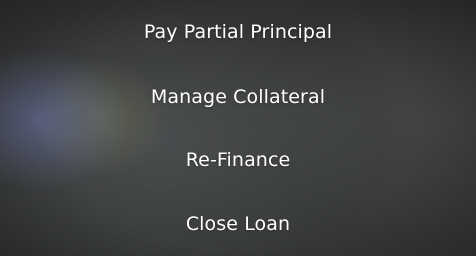 Image resolution: width=476 pixels, height=256 pixels. What do you see at coordinates (238, 32) in the screenshot?
I see `pay-partial-principal-option: Pay Partial Principal` at bounding box center [238, 32].